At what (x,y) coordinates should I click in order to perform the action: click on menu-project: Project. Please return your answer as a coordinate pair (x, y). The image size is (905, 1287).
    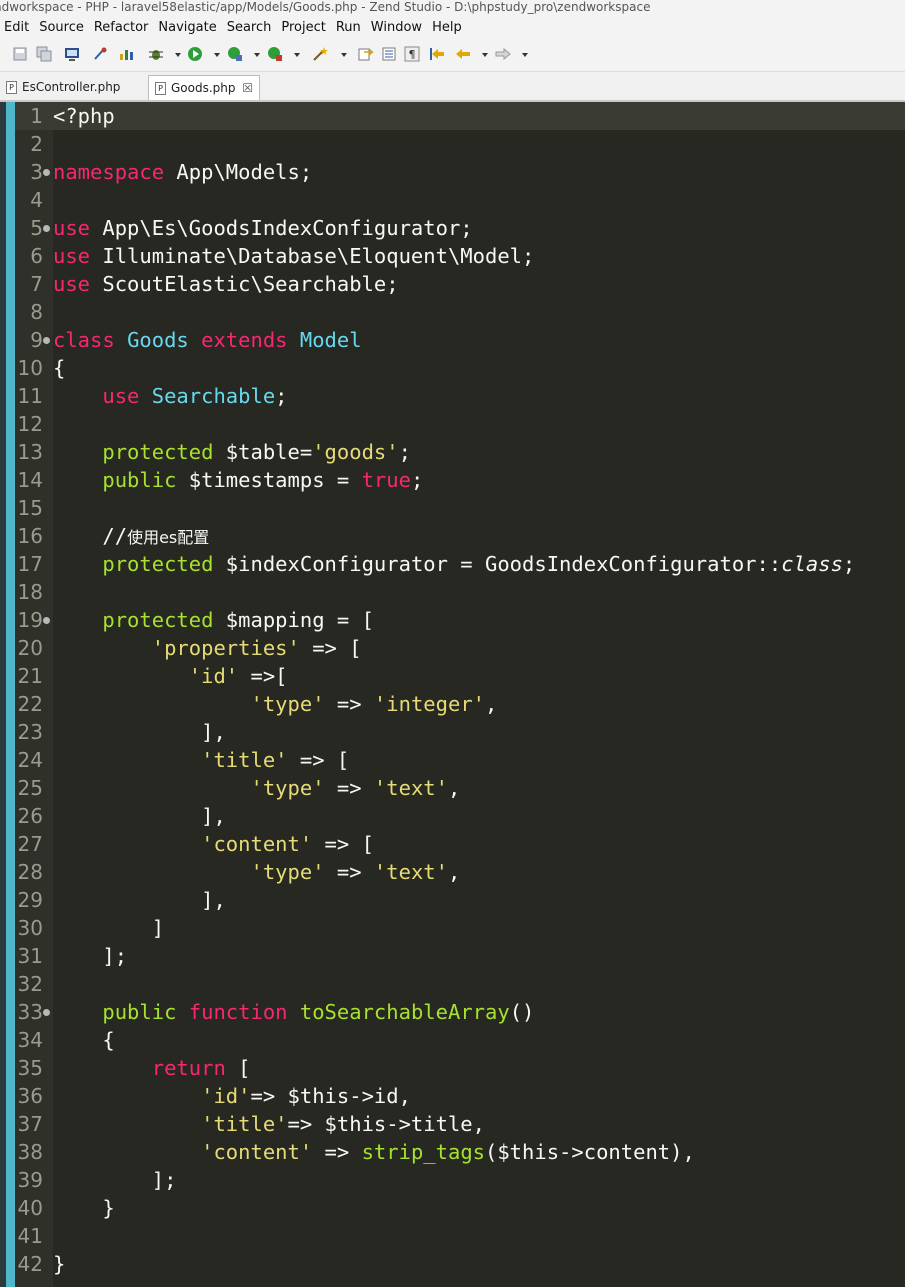
    Looking at the image, I should click on (303, 27).